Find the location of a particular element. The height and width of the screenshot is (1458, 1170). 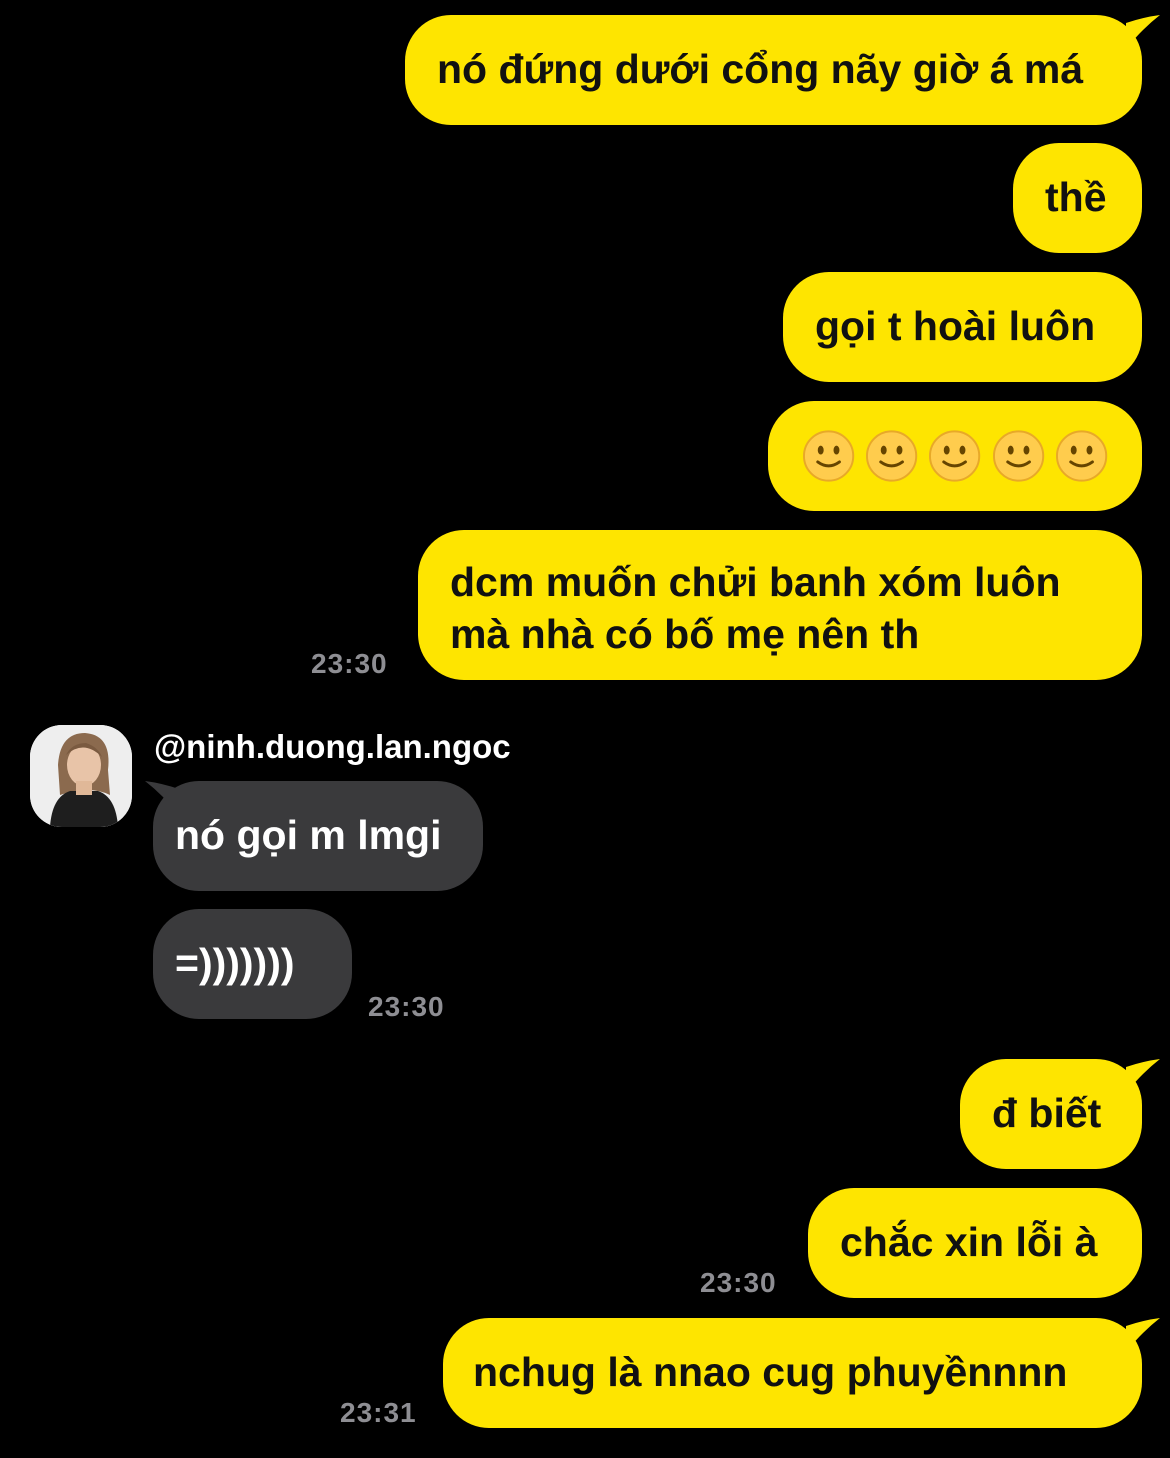

message-bubble-received: nó gọi m lmgi is located at coordinates (318, 836).